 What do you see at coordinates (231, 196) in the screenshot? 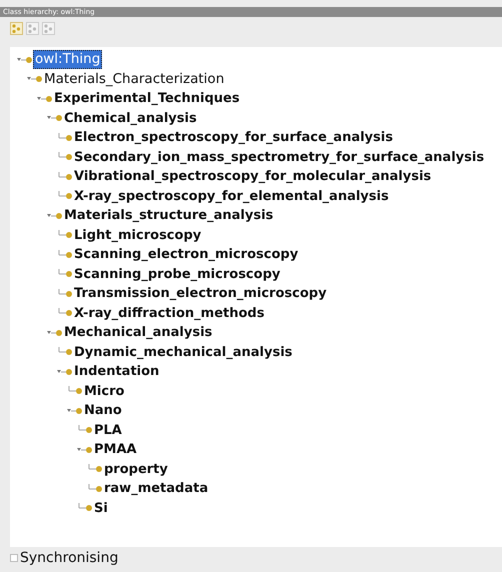
I see `tree-item: X-ray_spectroscopy_for_elemental_analysis` at bounding box center [231, 196].